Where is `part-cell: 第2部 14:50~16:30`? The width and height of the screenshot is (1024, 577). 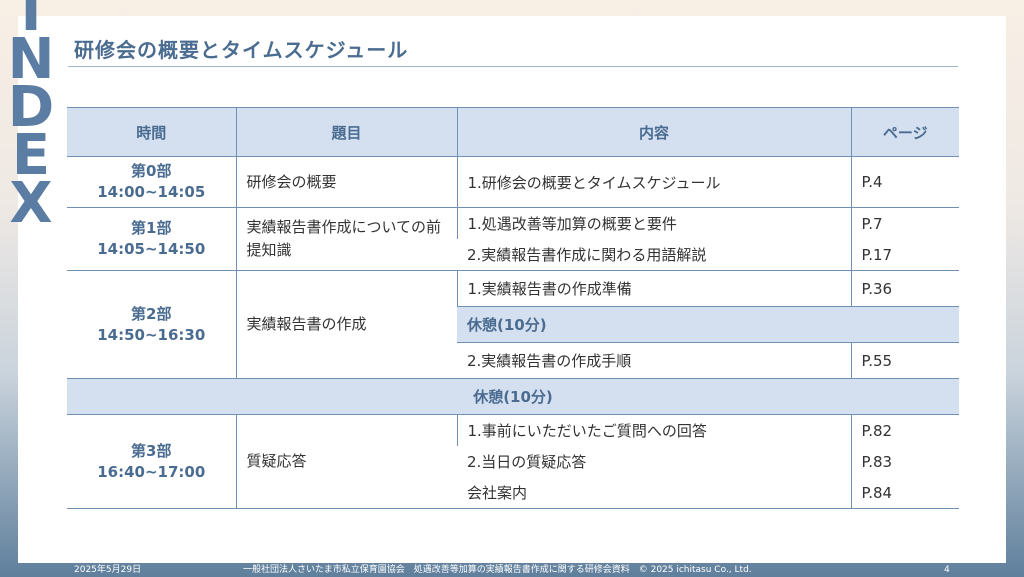
part-cell: 第2部 14:50~16:30 is located at coordinates (151, 324).